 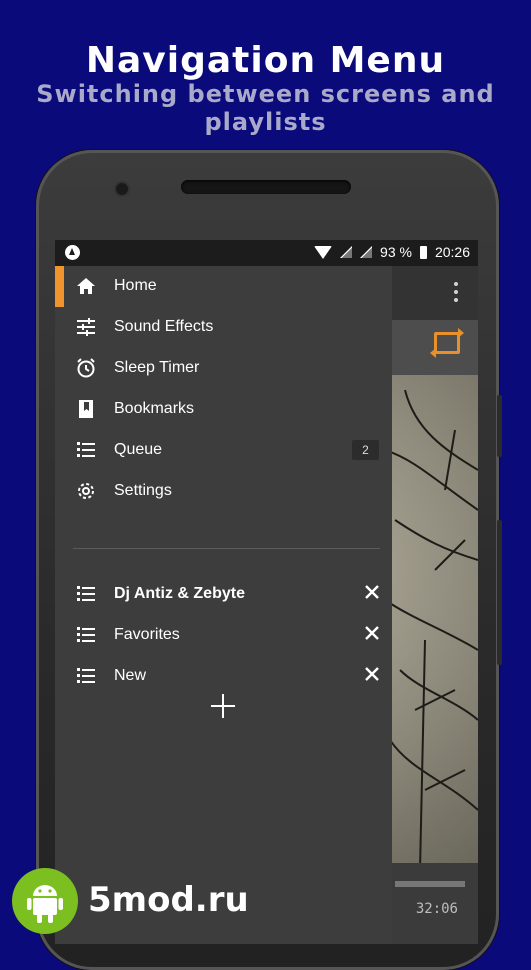 I want to click on nav-label-queue: Queue, so click(x=138, y=449).